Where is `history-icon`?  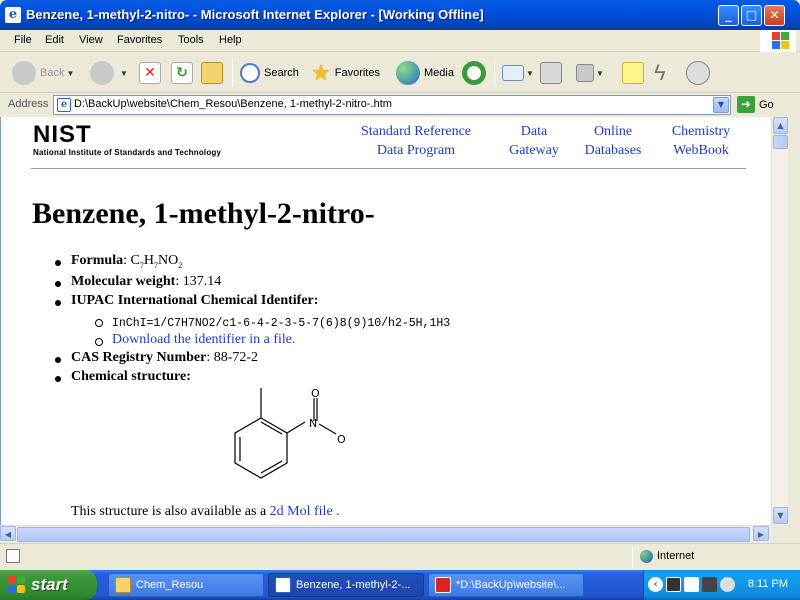 history-icon is located at coordinates (474, 73).